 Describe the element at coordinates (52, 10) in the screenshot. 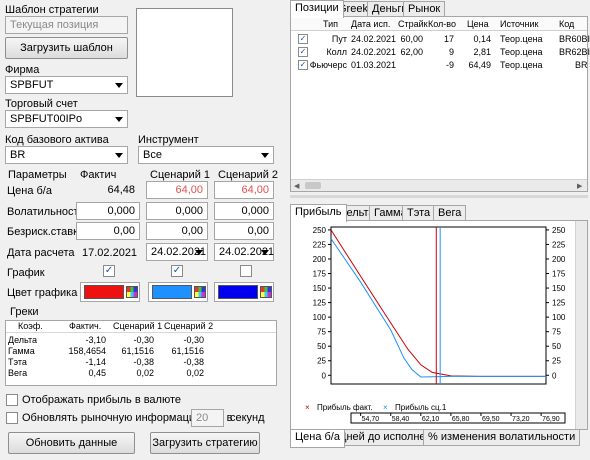

I see `strategy-template-label: Шаблон стратегии` at that location.